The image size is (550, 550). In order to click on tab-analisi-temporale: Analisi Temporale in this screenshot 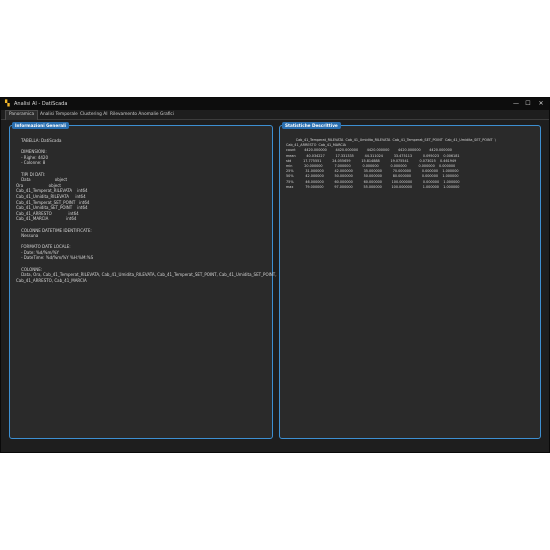, I will do `click(59, 115)`.